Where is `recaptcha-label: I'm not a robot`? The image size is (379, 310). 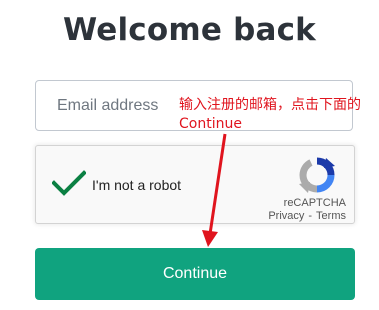
recaptcha-label: I'm not a robot is located at coordinates (137, 185).